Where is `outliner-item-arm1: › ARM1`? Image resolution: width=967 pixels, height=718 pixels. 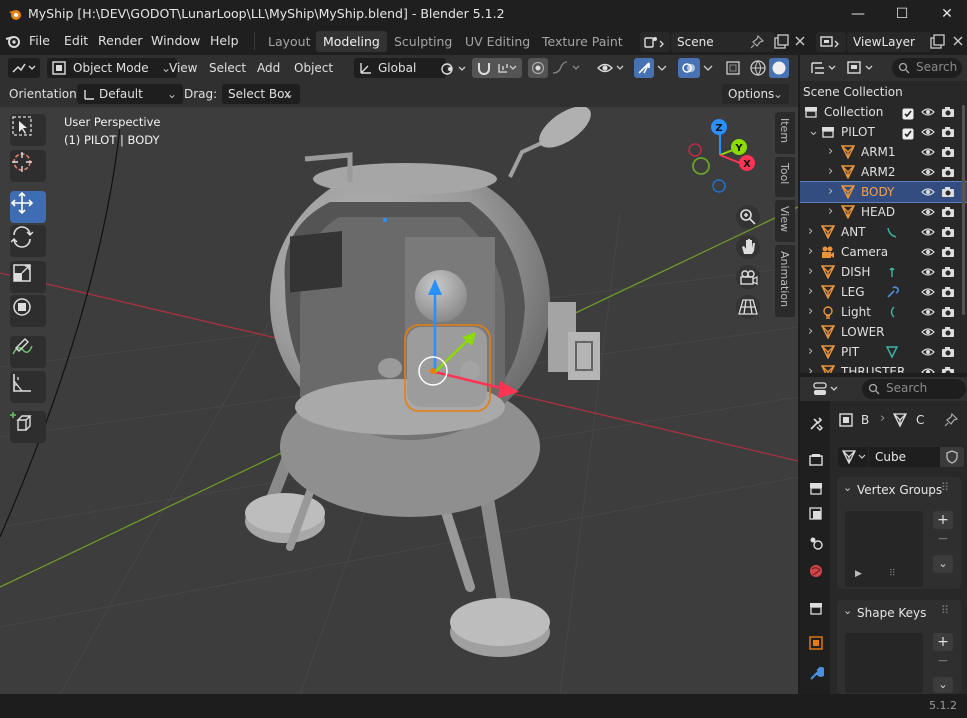 outliner-item-arm1: › ARM1 is located at coordinates (883, 152).